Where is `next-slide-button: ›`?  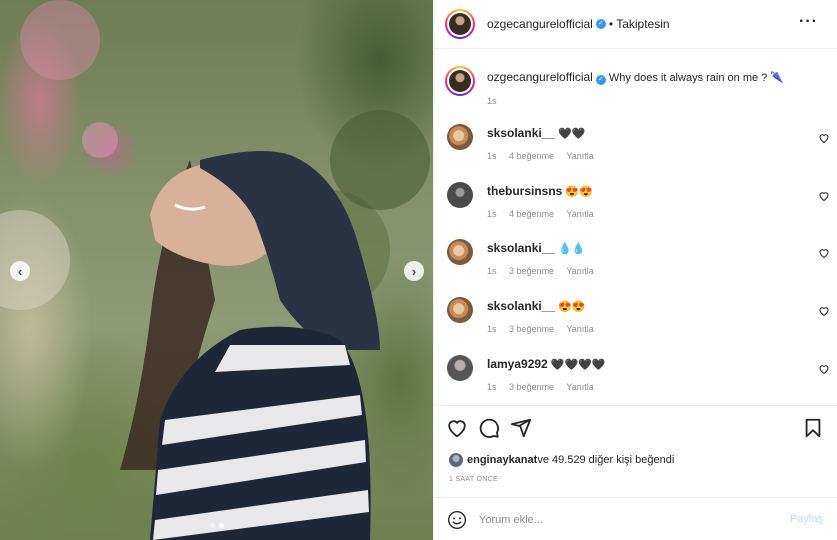
next-slide-button: › is located at coordinates (414, 271).